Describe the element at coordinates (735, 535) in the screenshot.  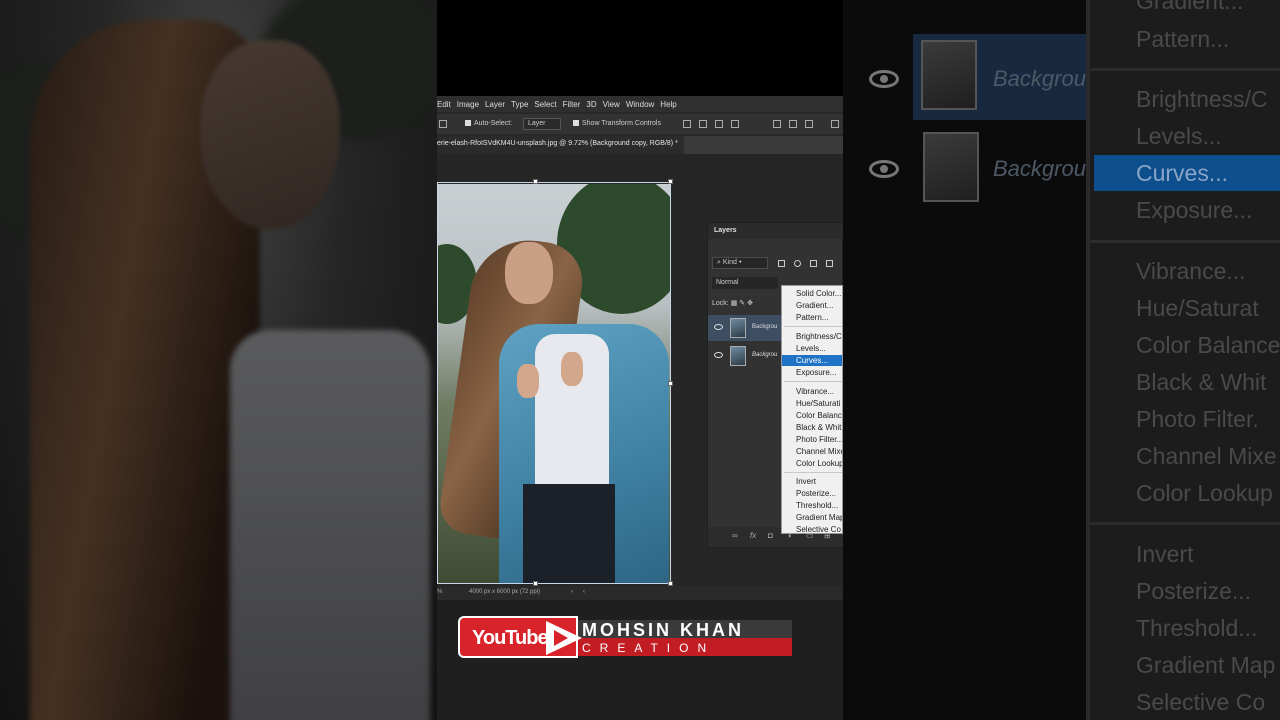
I see `link-layers-icon: ∞` at that location.